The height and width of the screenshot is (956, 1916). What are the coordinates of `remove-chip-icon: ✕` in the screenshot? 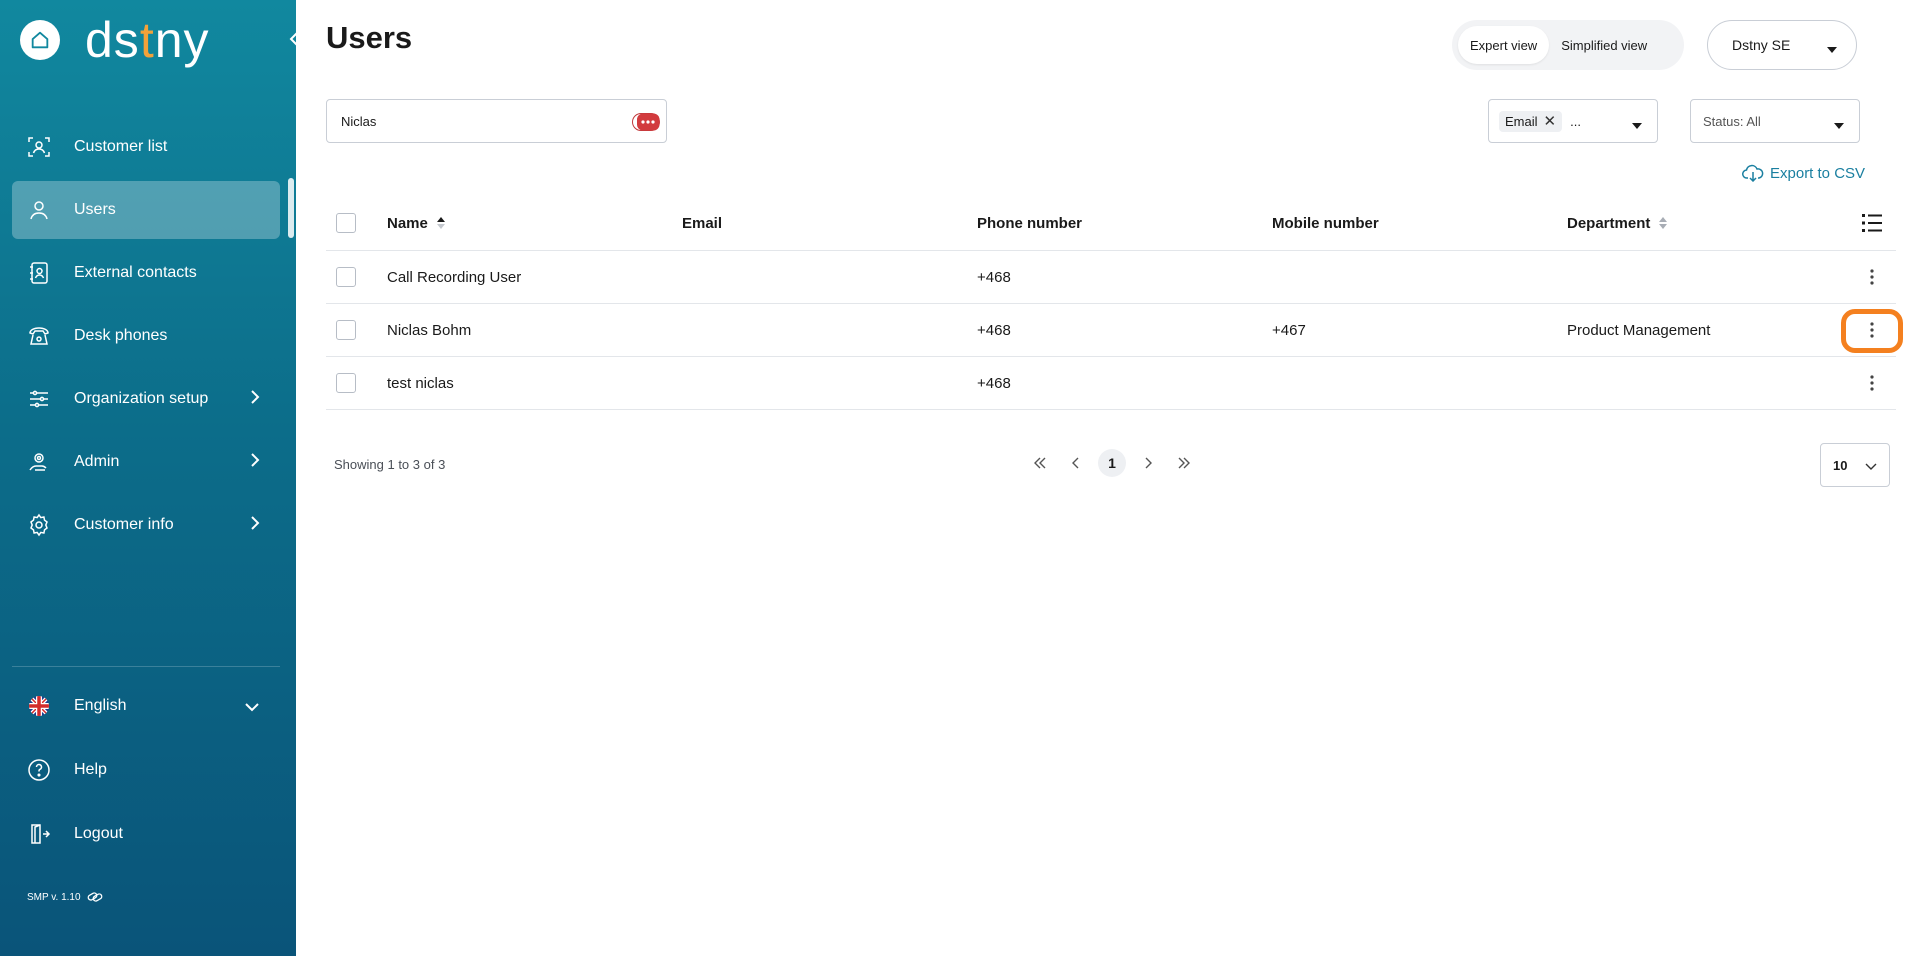 It's located at (1550, 121).